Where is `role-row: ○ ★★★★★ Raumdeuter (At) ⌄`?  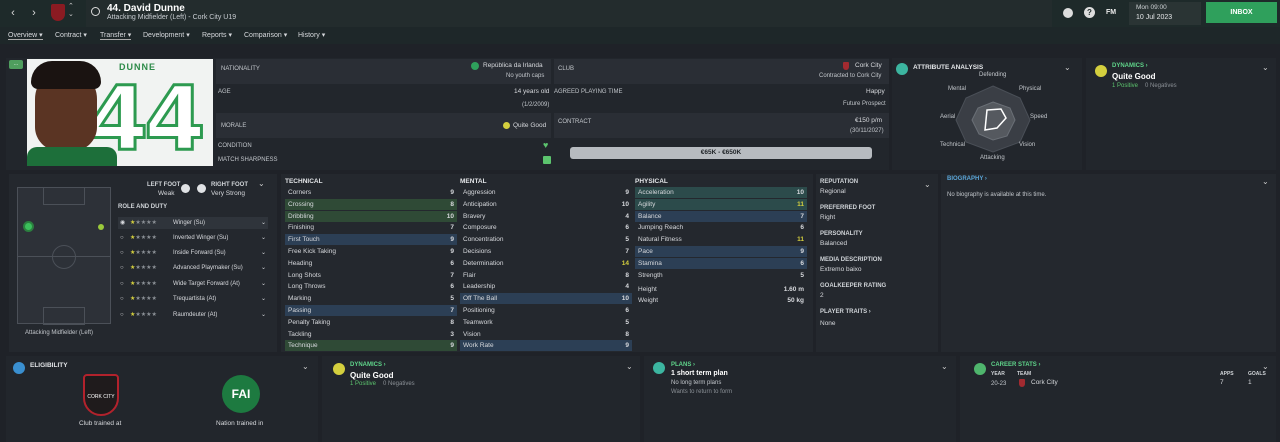 role-row: ○ ★★★★★ Raumdeuter (At) ⌄ is located at coordinates (193, 315).